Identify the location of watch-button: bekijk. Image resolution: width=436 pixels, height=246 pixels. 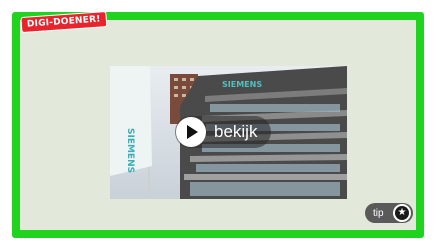
(223, 132).